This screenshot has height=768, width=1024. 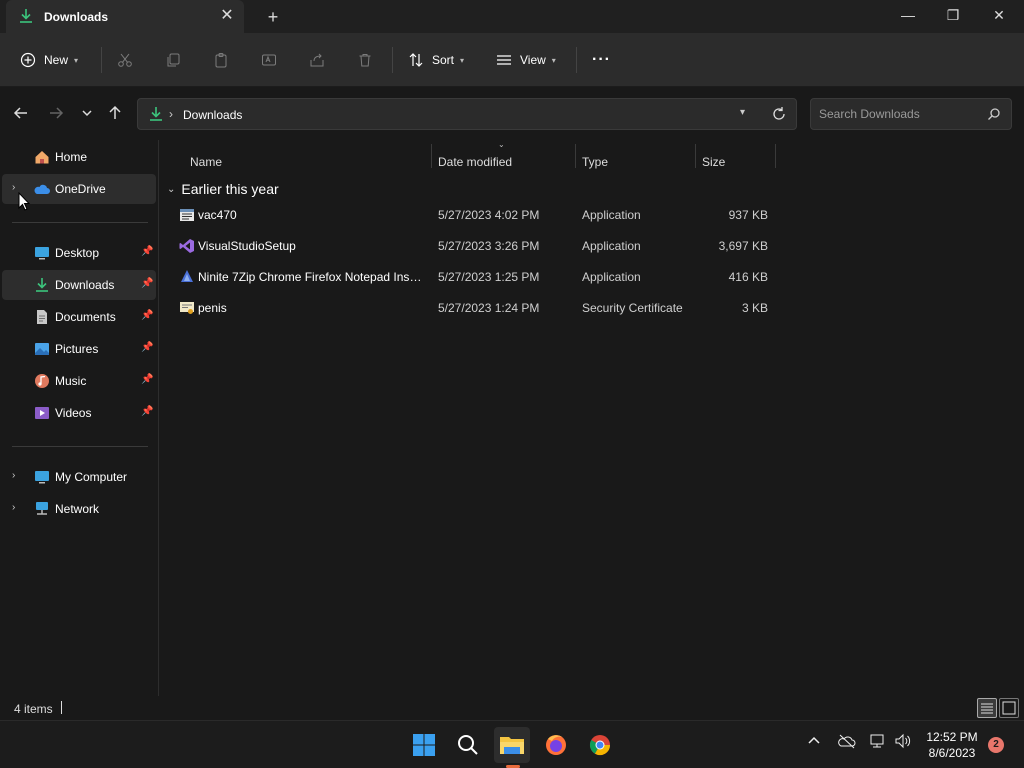 I want to click on copy-button, so click(x=173, y=60).